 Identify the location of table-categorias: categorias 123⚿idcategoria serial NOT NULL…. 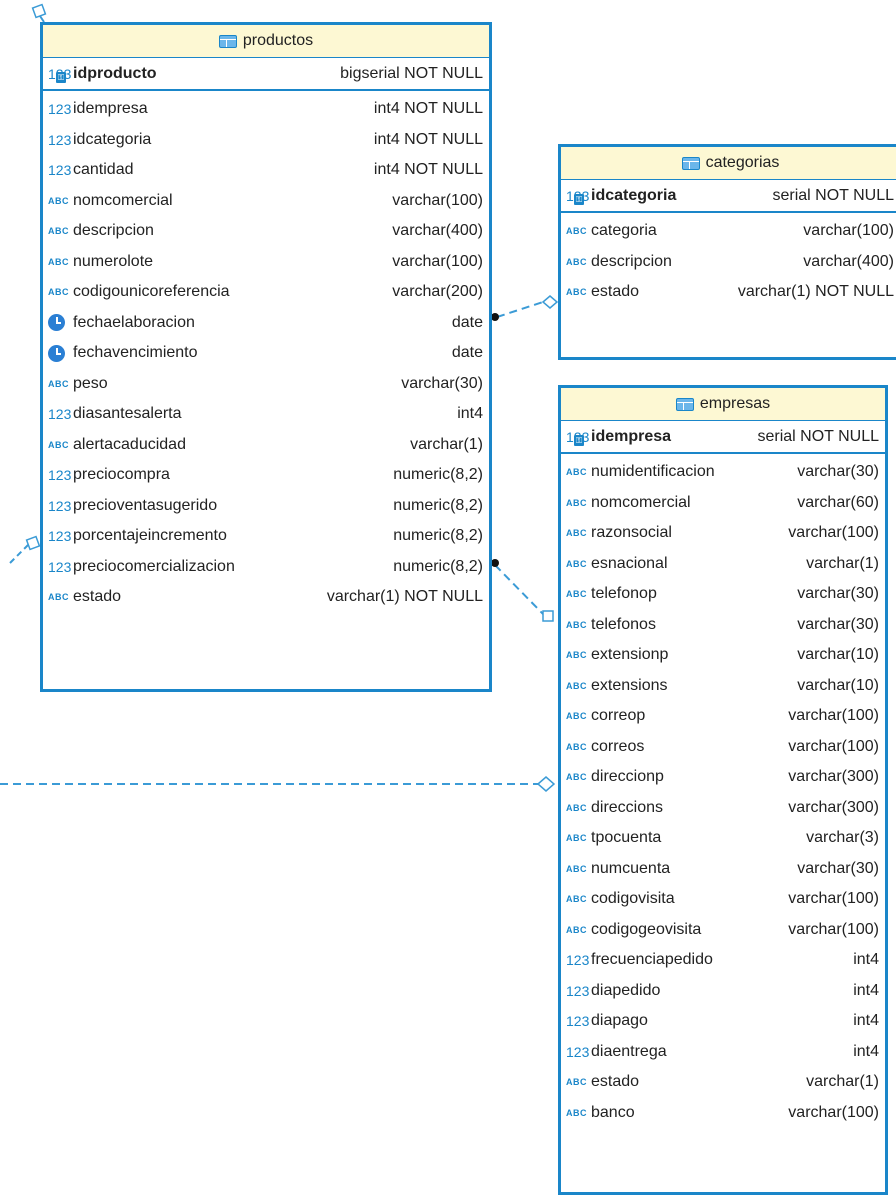
(727, 252).